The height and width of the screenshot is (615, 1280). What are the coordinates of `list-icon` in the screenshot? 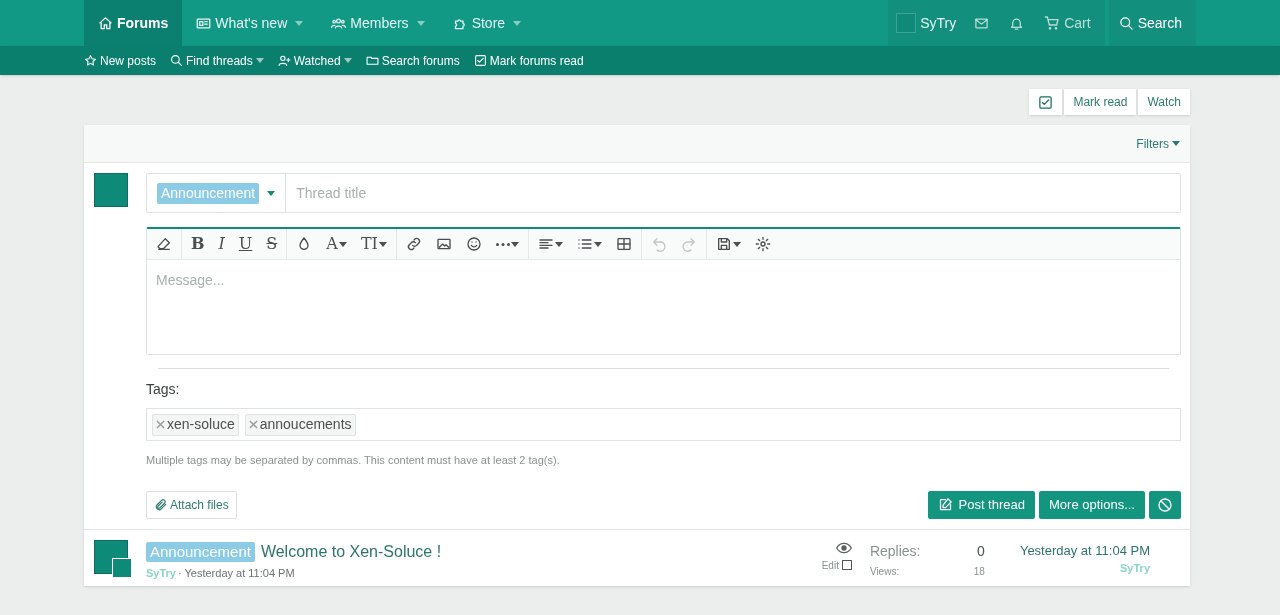 It's located at (584, 244).